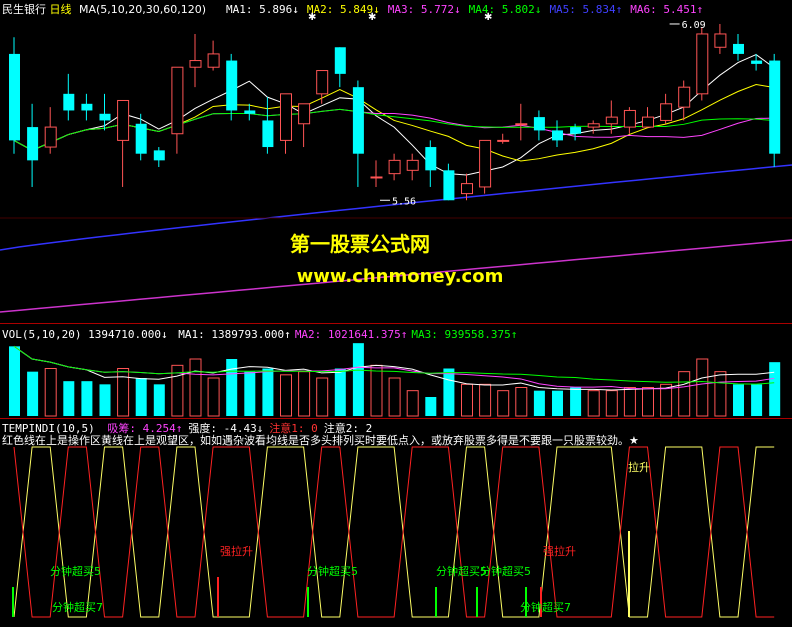 This screenshot has height=627, width=792. Describe the element at coordinates (559, 551) in the screenshot. I see `indicator-label-2: 强拉升` at that location.